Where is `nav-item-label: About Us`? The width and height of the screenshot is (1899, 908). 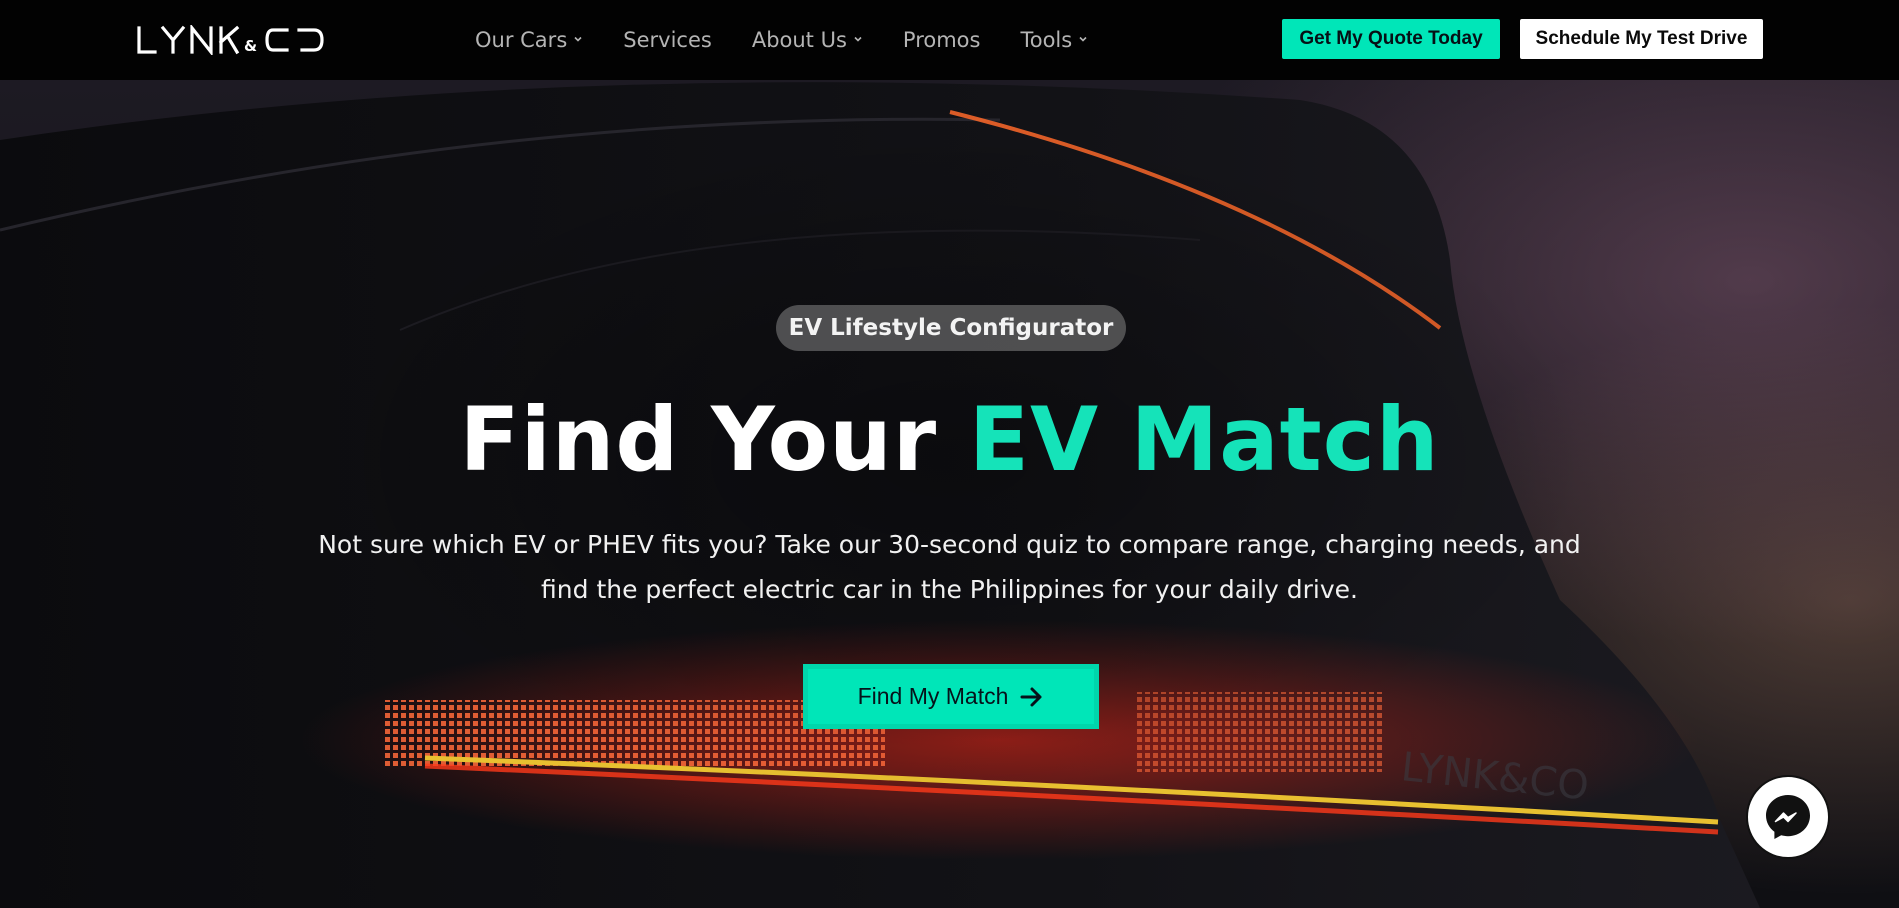 nav-item-label: About Us is located at coordinates (799, 40).